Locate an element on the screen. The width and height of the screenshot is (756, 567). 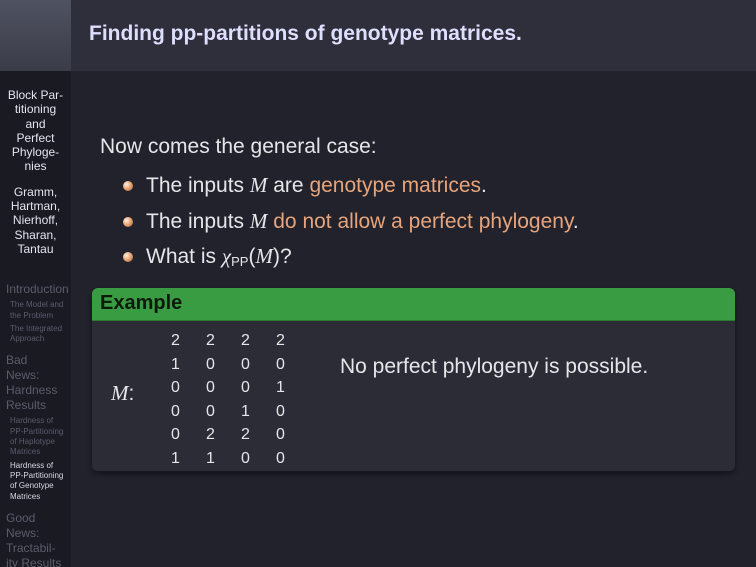
nav-line: Results is located at coordinates (26, 405).